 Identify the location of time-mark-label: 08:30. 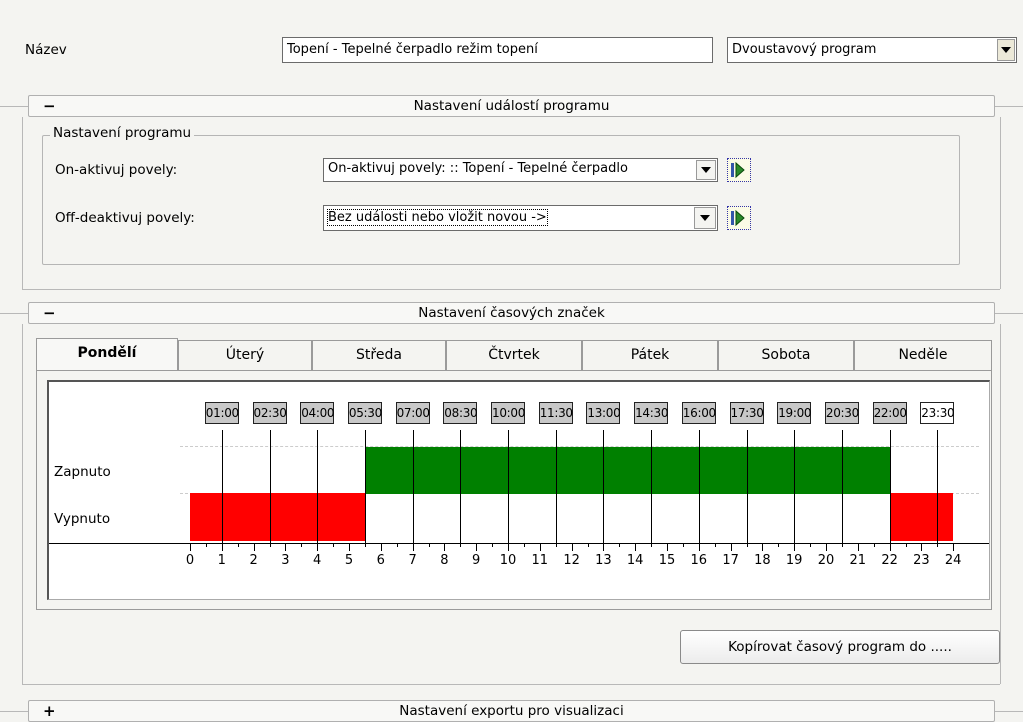
(460, 413).